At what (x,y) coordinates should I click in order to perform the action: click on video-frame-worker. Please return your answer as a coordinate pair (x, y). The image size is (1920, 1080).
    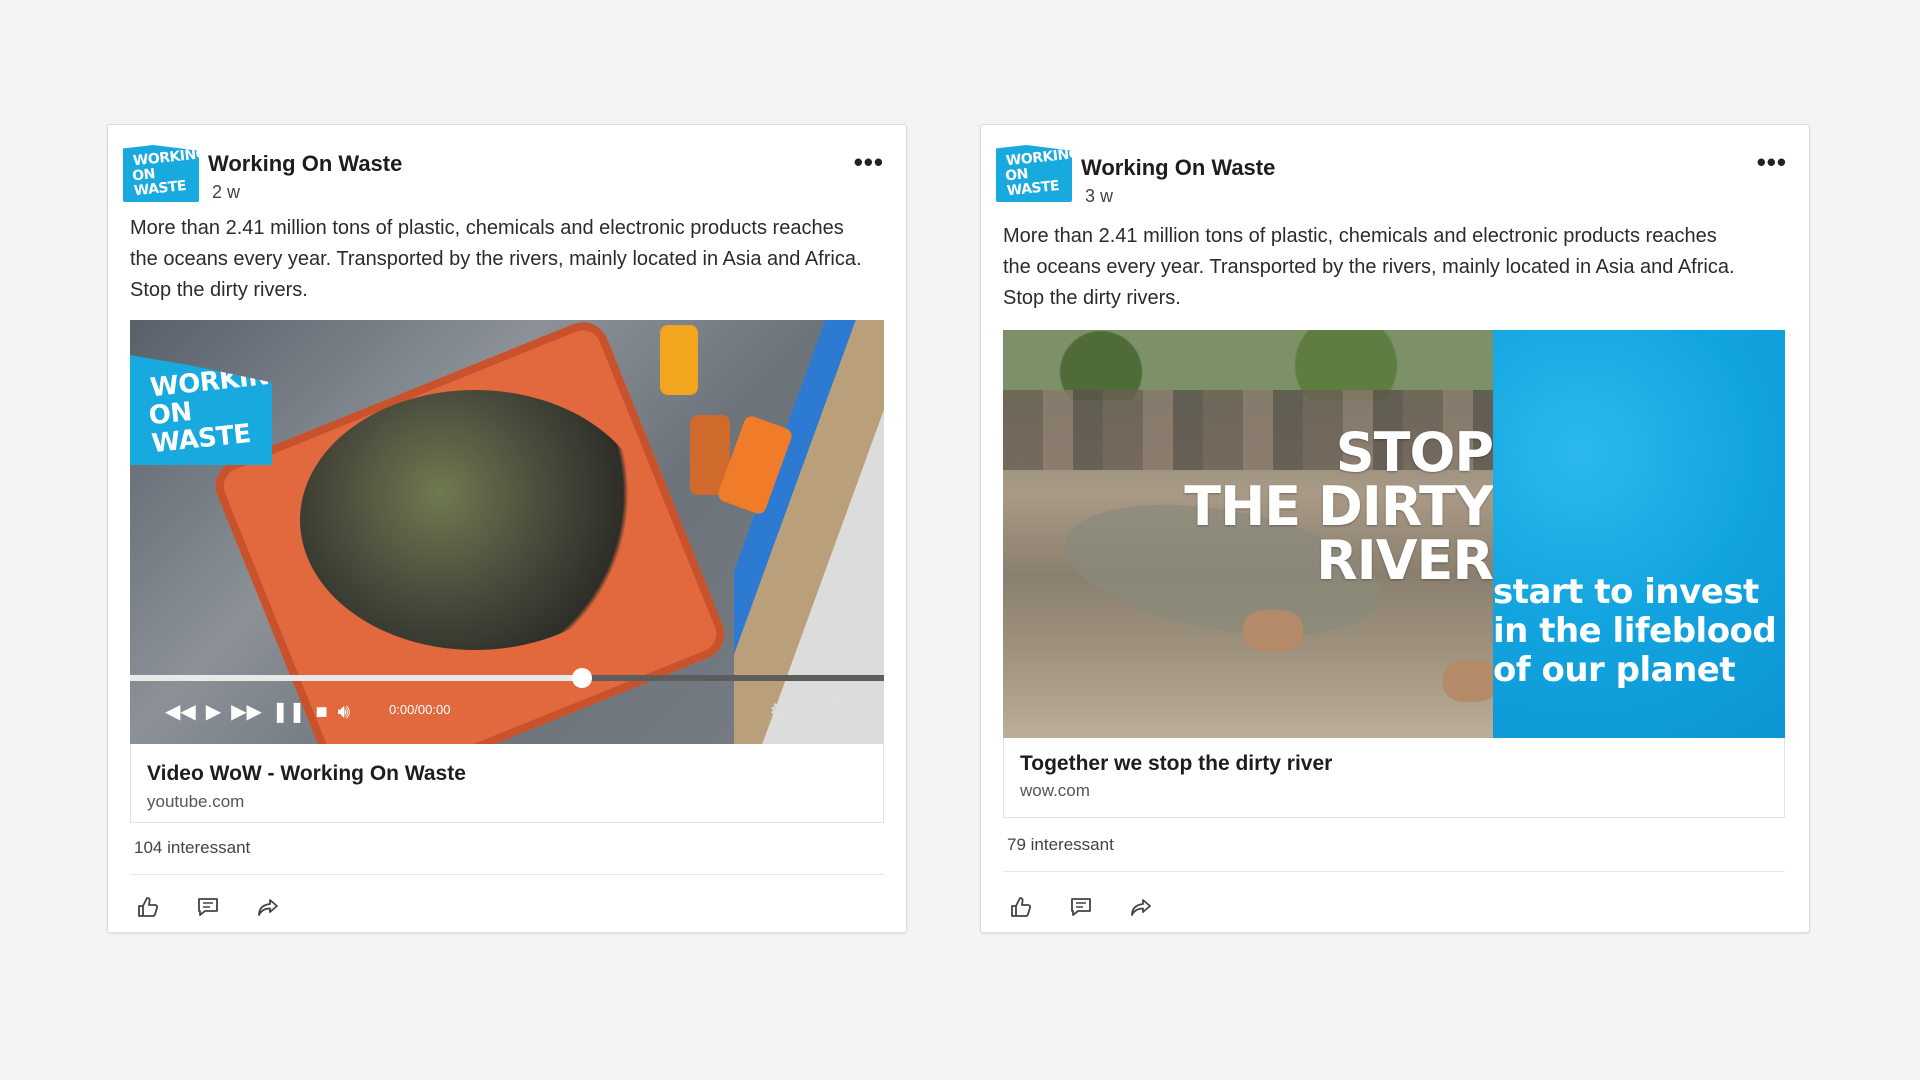
    Looking at the image, I should click on (679, 360).